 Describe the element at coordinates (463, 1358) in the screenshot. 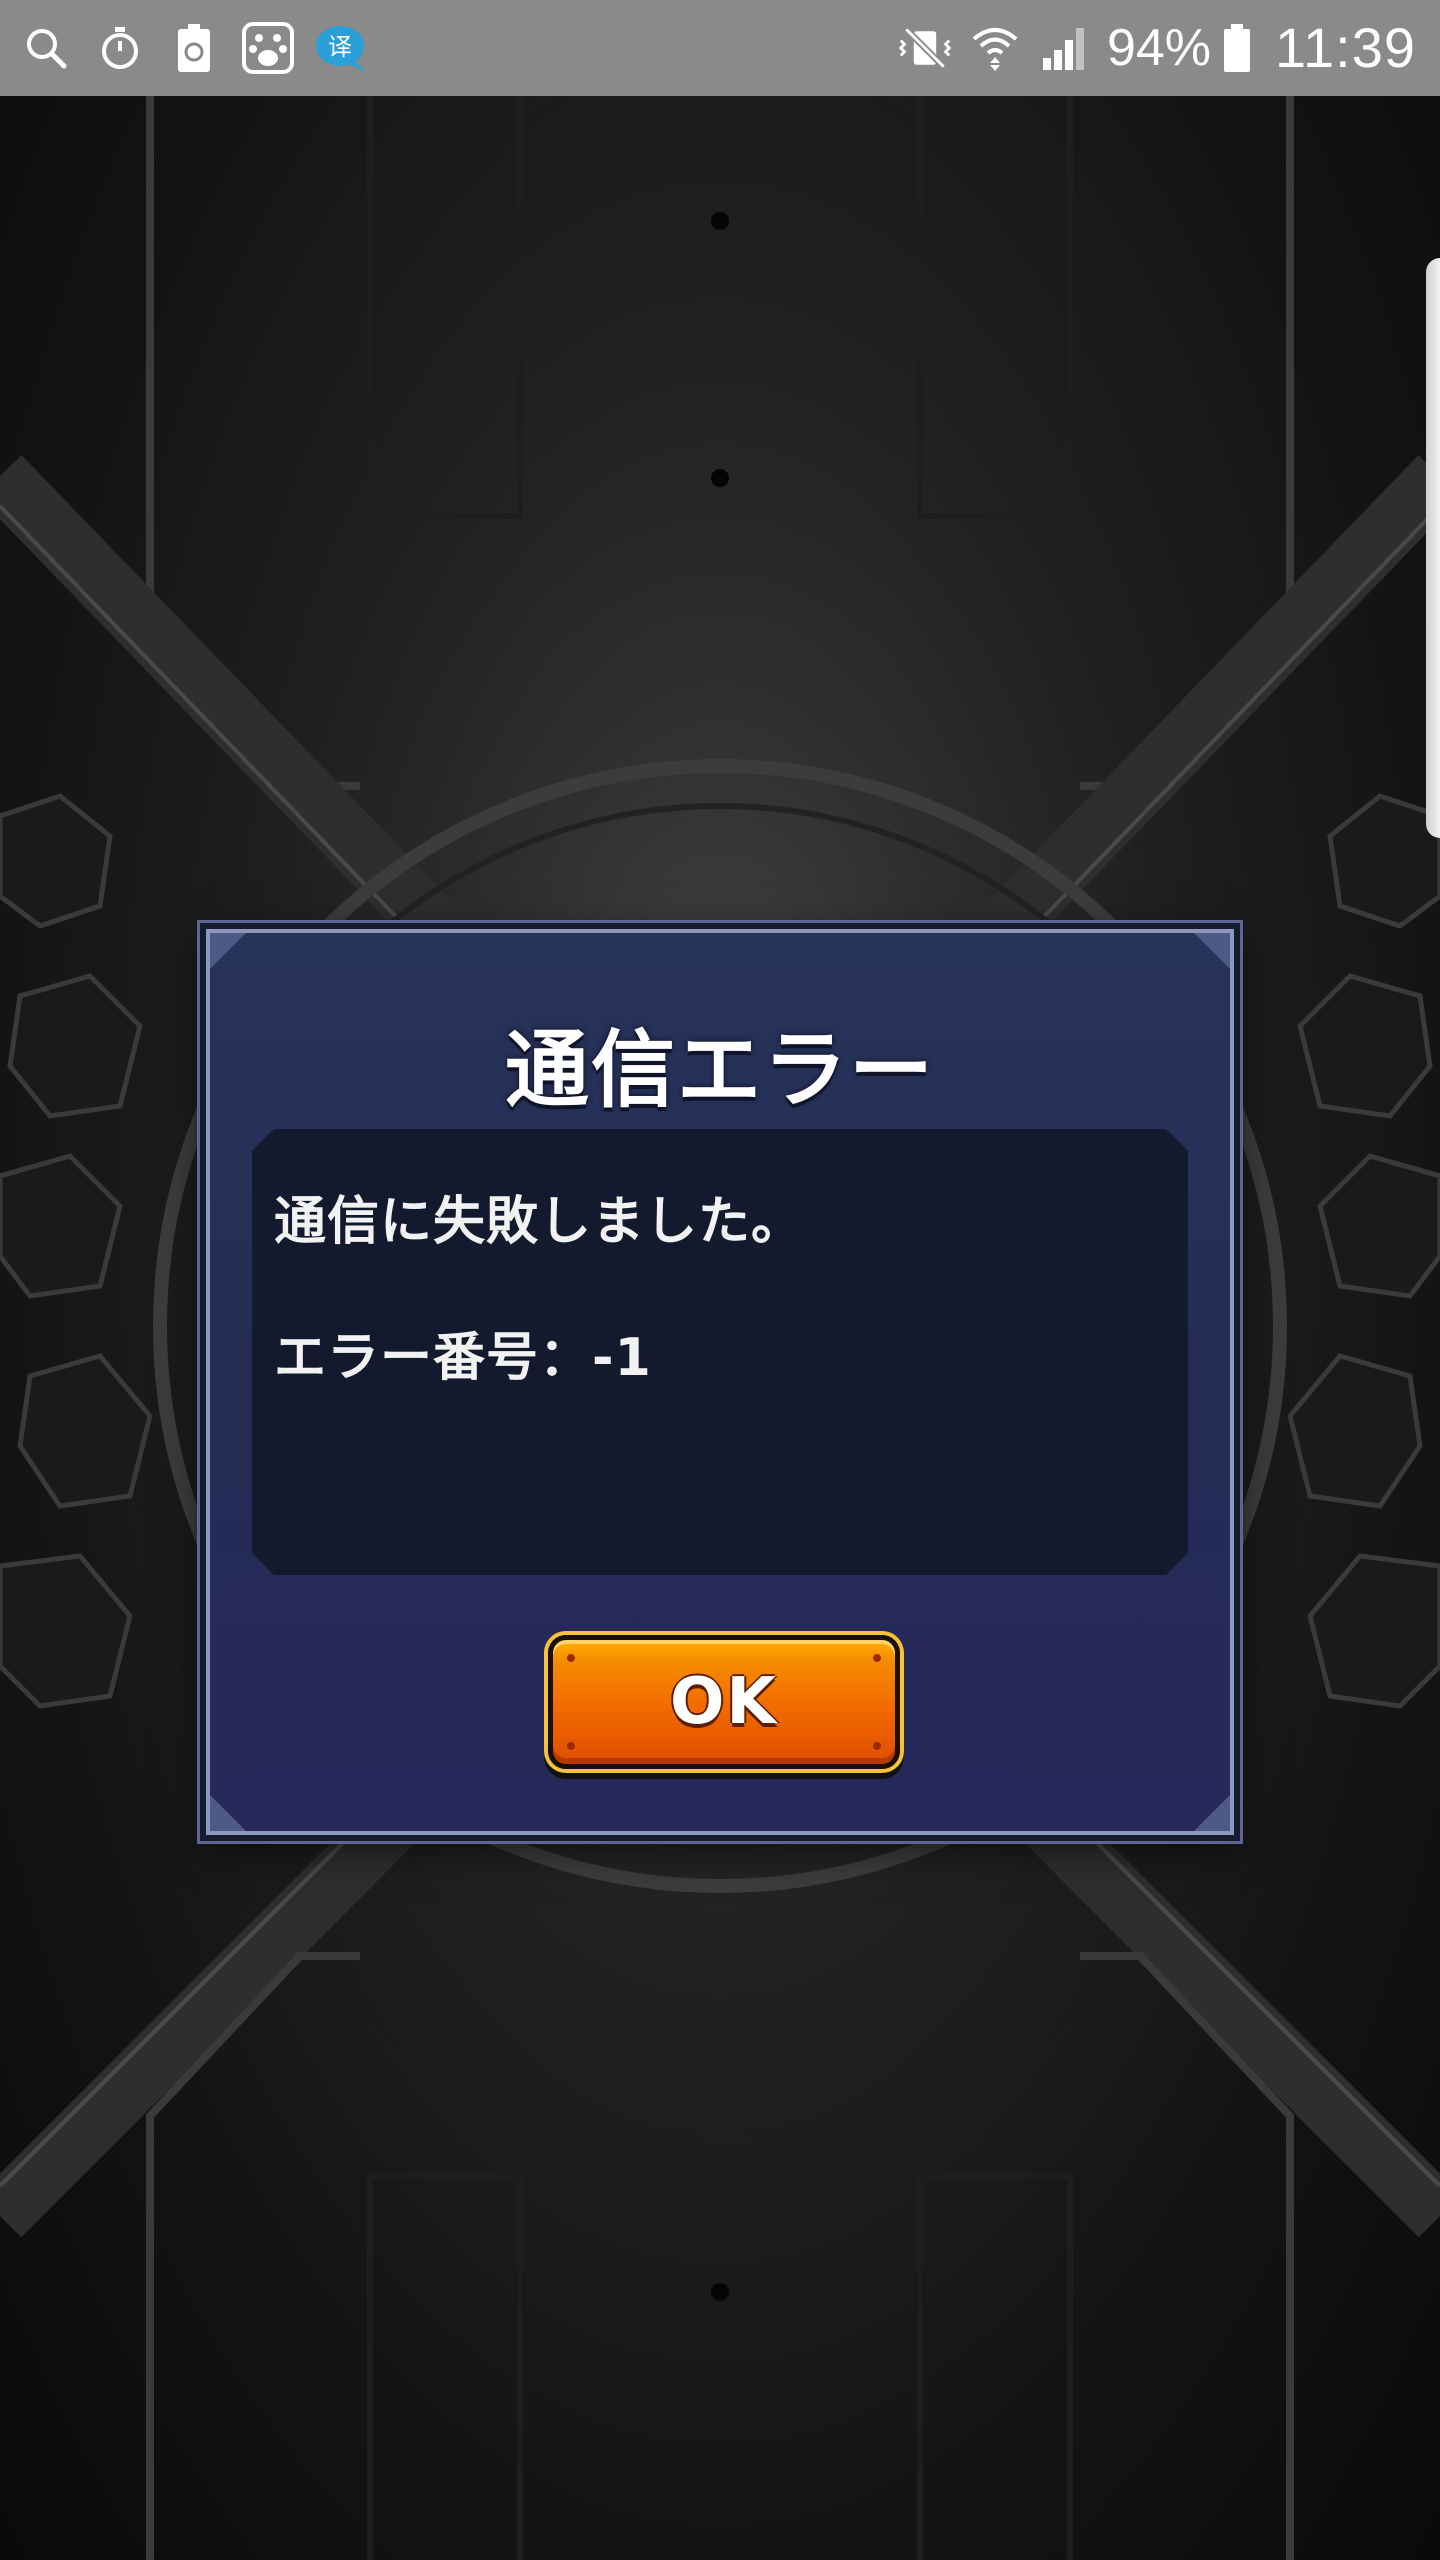

I see `error-code: エラー番号：-1` at that location.